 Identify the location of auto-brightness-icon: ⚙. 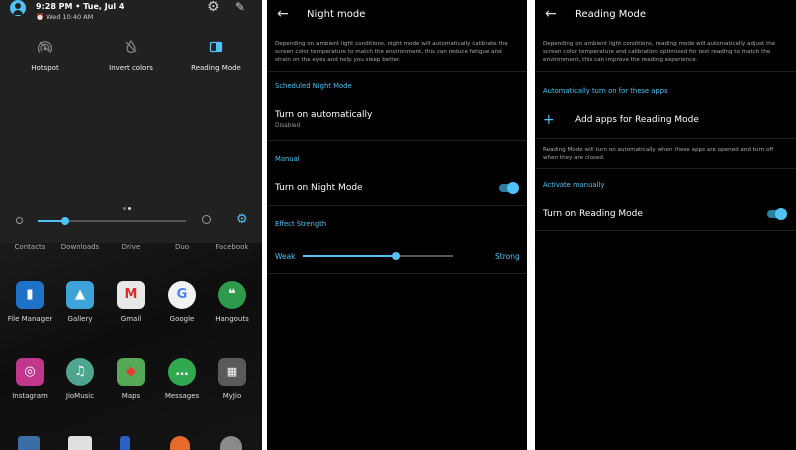
(242, 219).